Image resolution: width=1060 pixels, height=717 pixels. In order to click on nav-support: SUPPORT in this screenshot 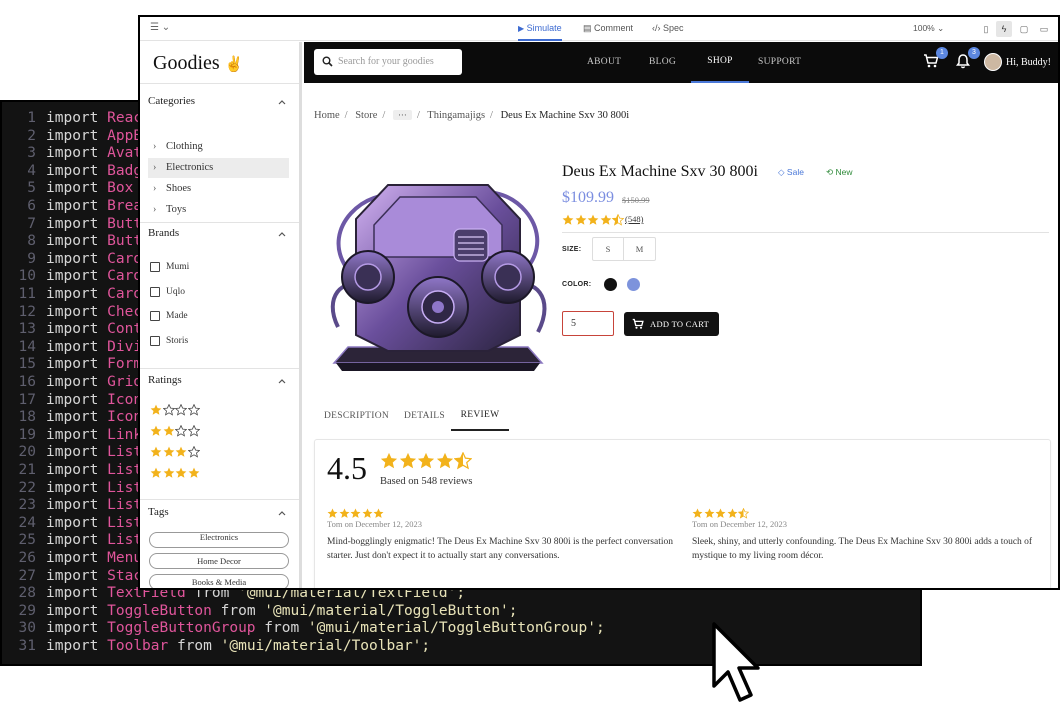, I will do `click(779, 62)`.